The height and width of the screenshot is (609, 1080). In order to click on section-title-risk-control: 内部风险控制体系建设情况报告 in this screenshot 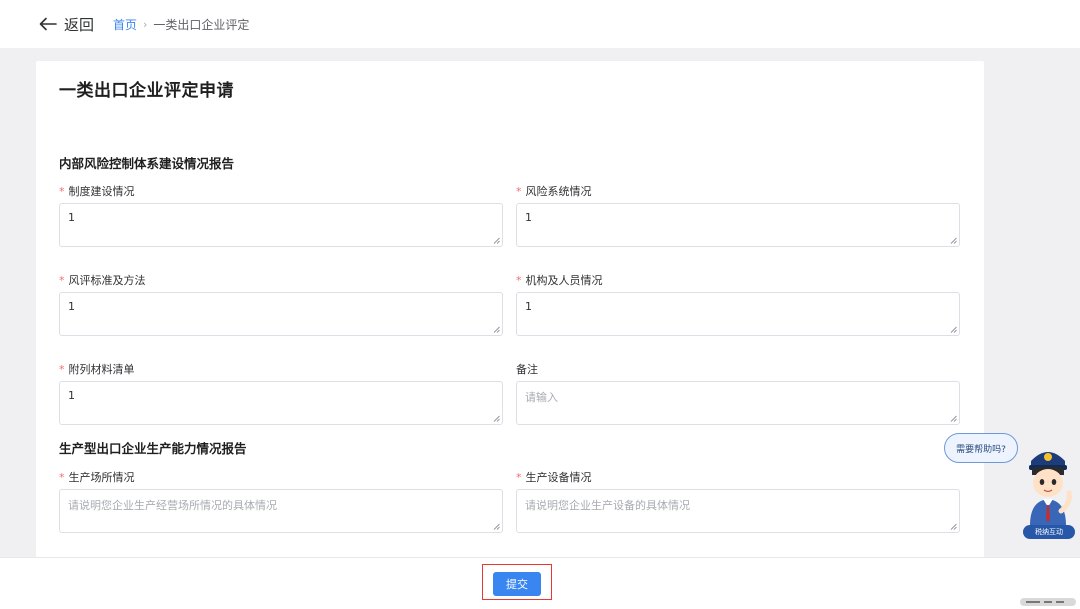, I will do `click(147, 163)`.